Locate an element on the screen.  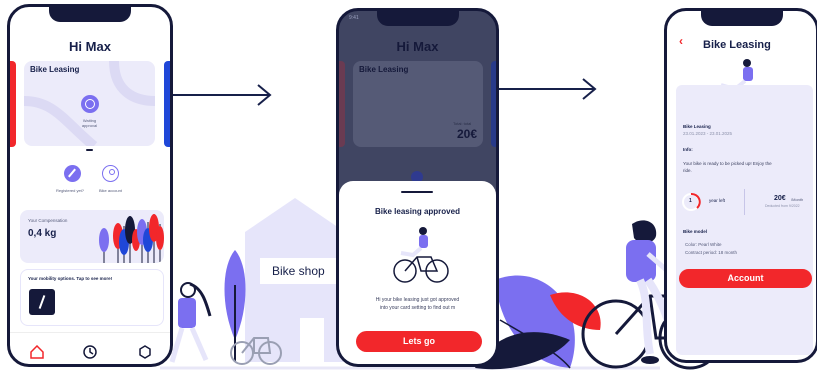
bike-account-label: Bike account is located at coordinates (110, 190).